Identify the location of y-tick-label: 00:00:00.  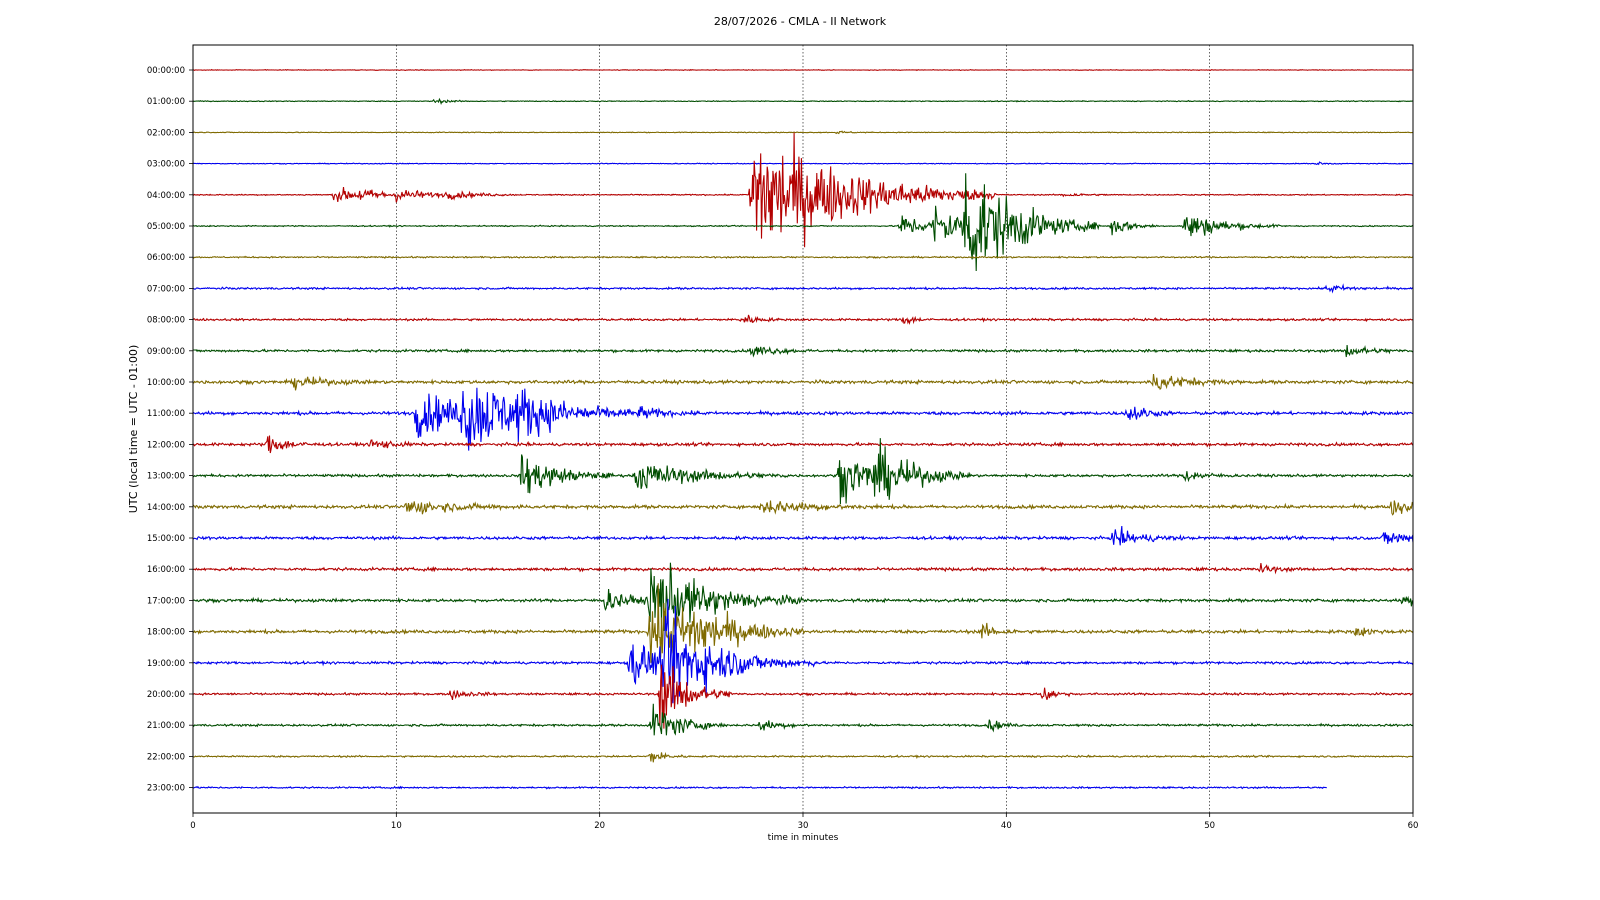
(166, 71).